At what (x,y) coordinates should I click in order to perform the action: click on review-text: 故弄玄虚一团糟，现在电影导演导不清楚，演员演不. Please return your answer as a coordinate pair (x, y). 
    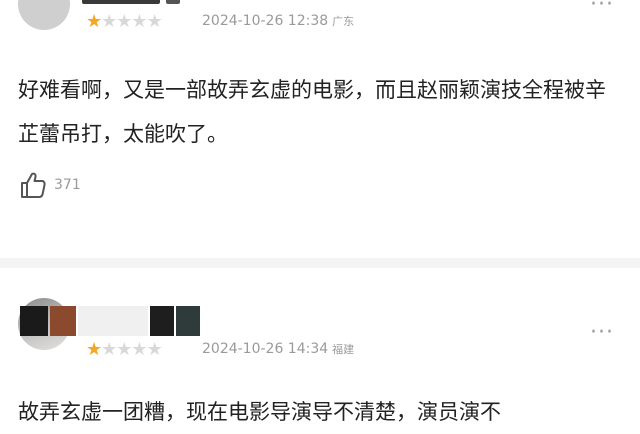
    Looking at the image, I should click on (259, 412).